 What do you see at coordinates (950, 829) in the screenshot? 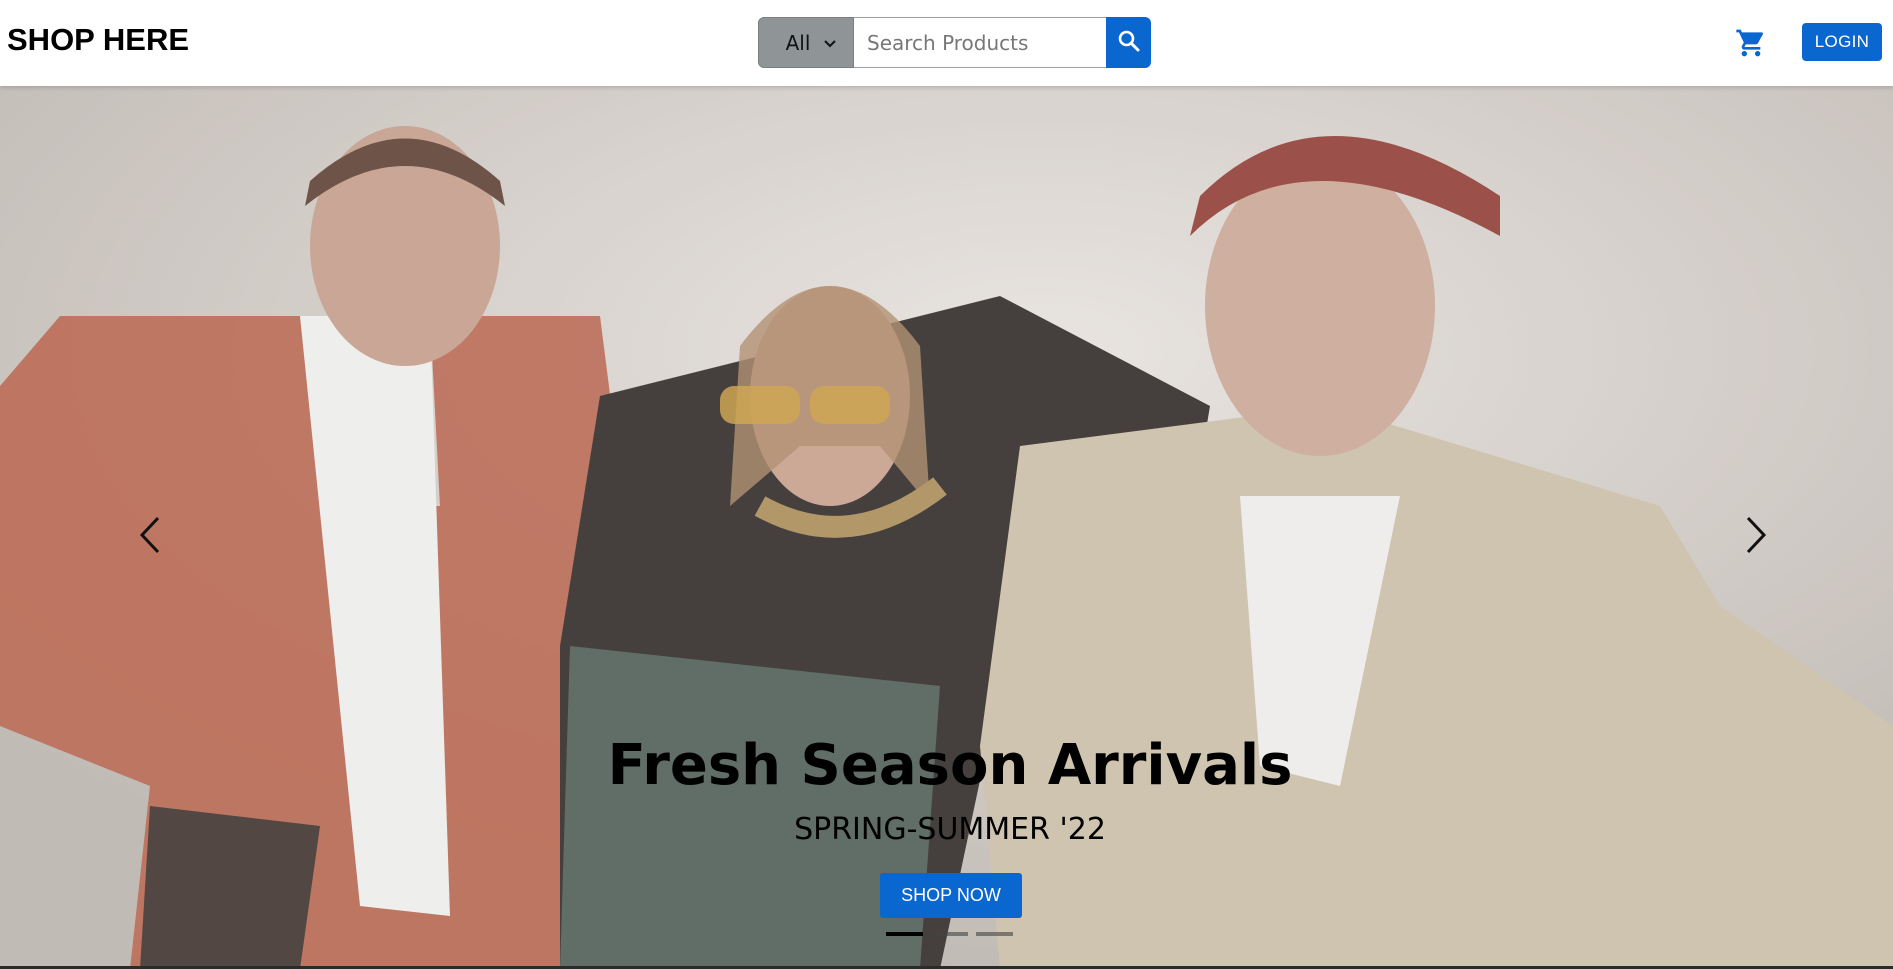
I see `hero-subtitle: SPRING-SUMMER '22` at bounding box center [950, 829].